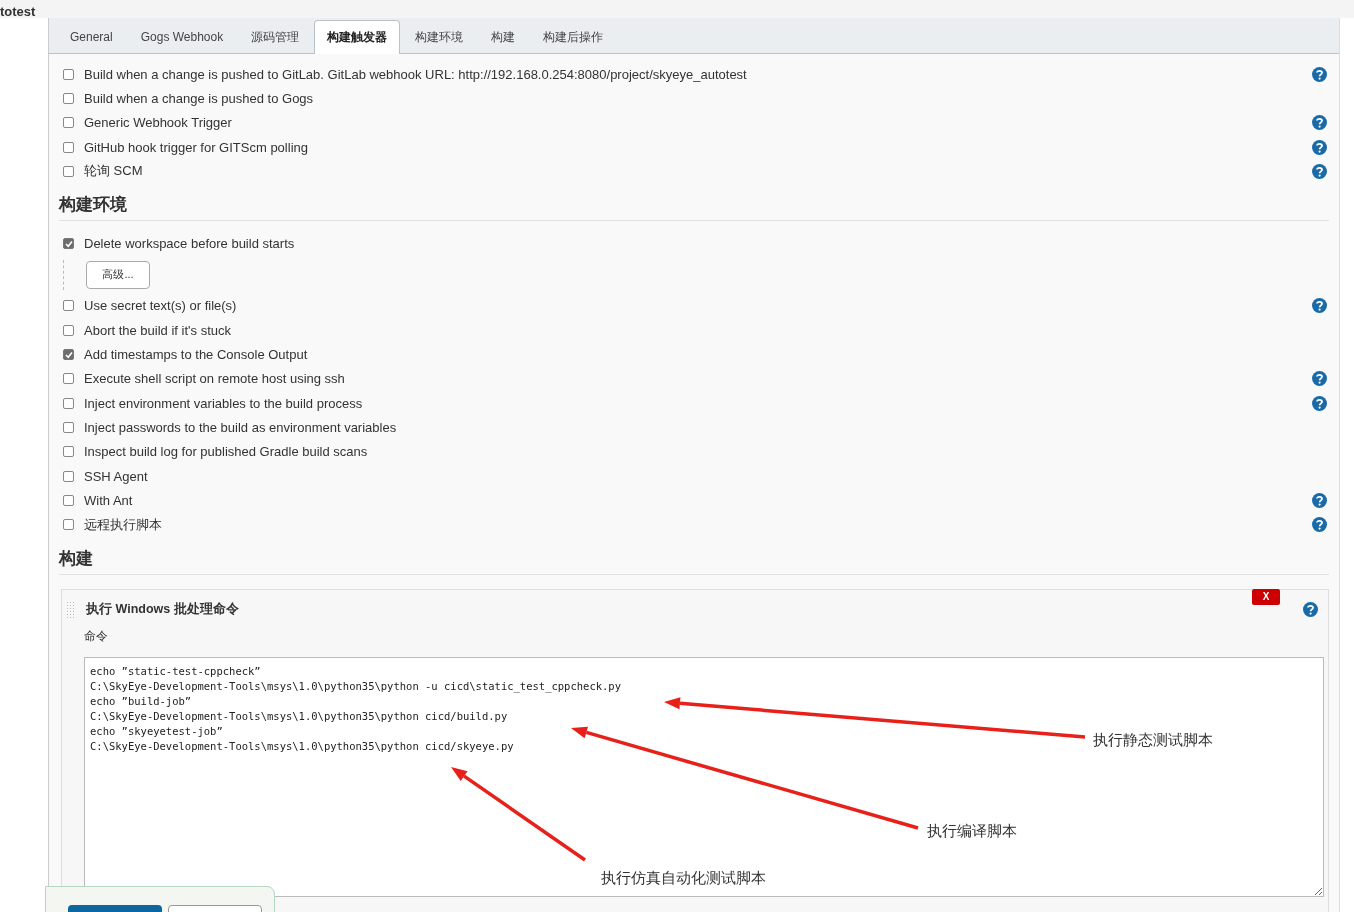  Describe the element at coordinates (199, 98) in the screenshot. I see `option-label: Build when a change is pushed to Gogs` at that location.